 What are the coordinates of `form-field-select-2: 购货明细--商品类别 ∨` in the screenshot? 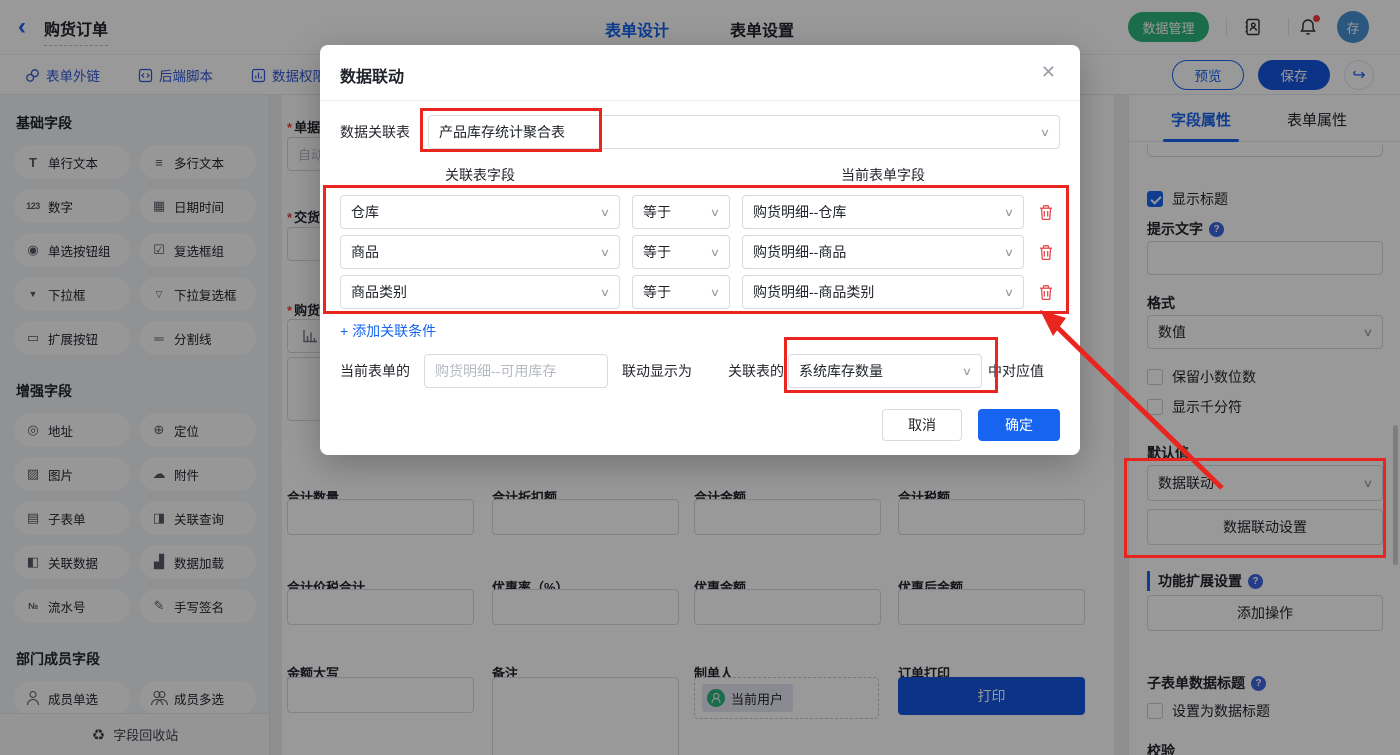 It's located at (883, 292).